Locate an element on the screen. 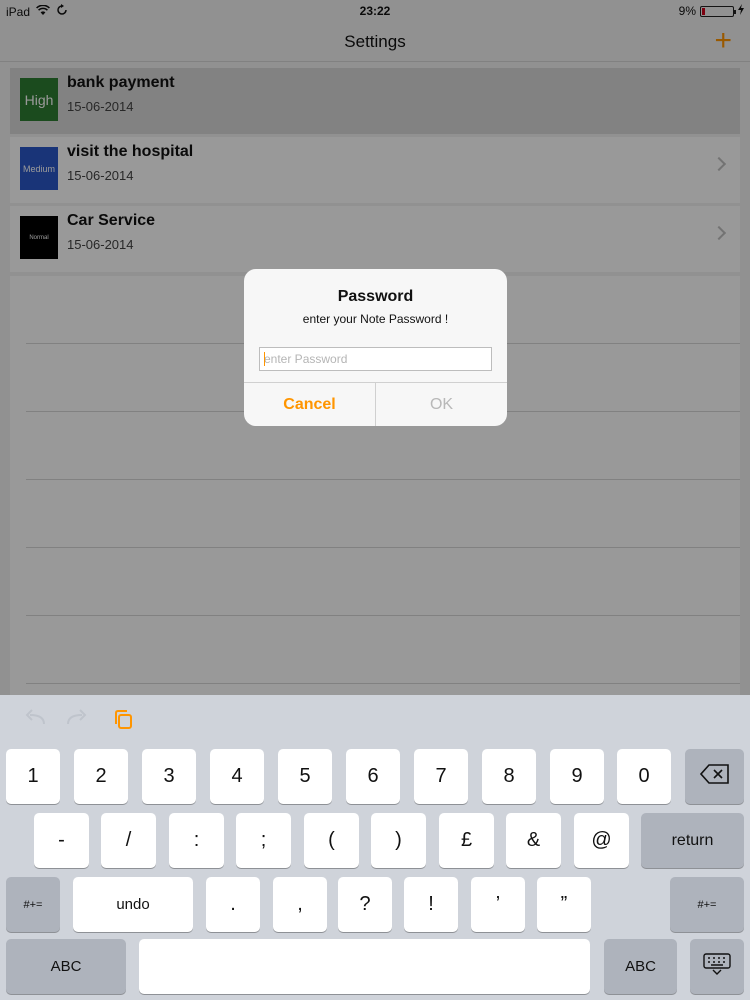 The width and height of the screenshot is (750, 1000). symbols-key-left: #+= is located at coordinates (33, 904).